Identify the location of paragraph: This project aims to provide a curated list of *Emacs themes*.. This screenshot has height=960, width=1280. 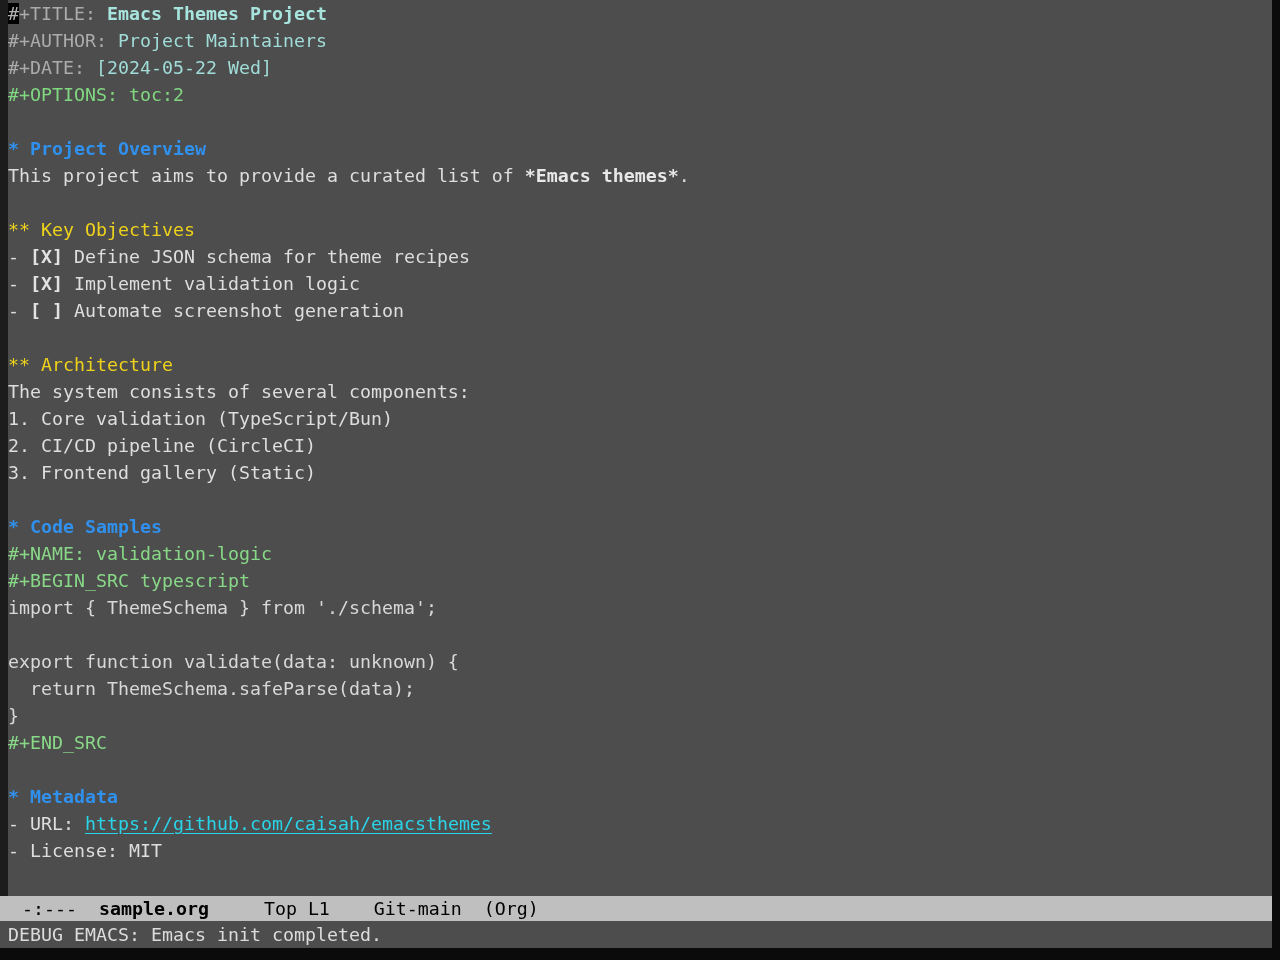
(349, 176).